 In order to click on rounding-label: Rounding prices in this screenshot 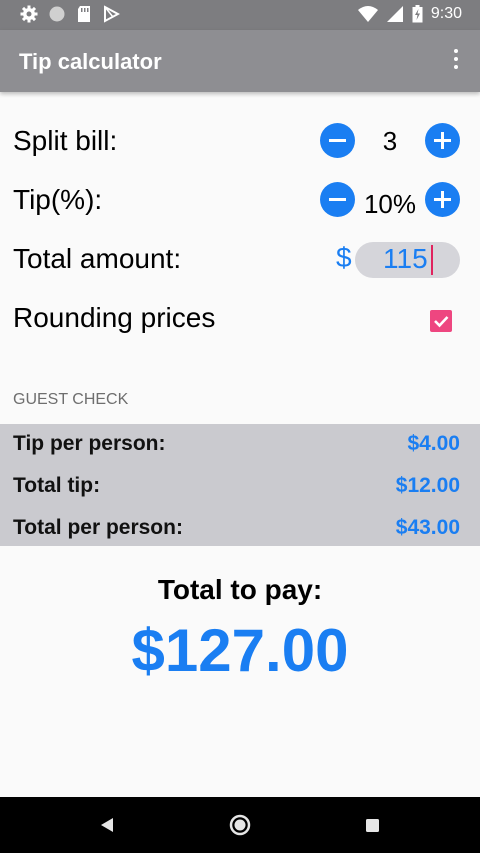, I will do `click(114, 317)`.